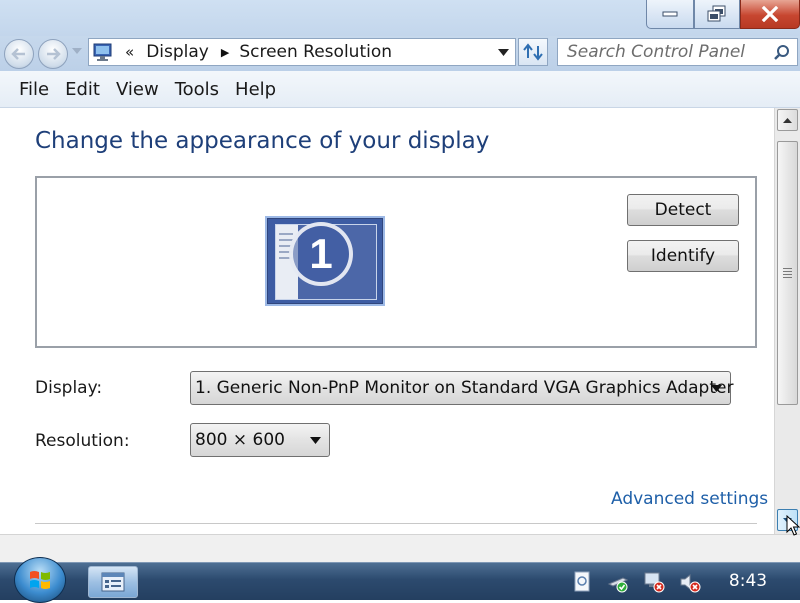  I want to click on tray-network-disconnected-icon, so click(654, 582).